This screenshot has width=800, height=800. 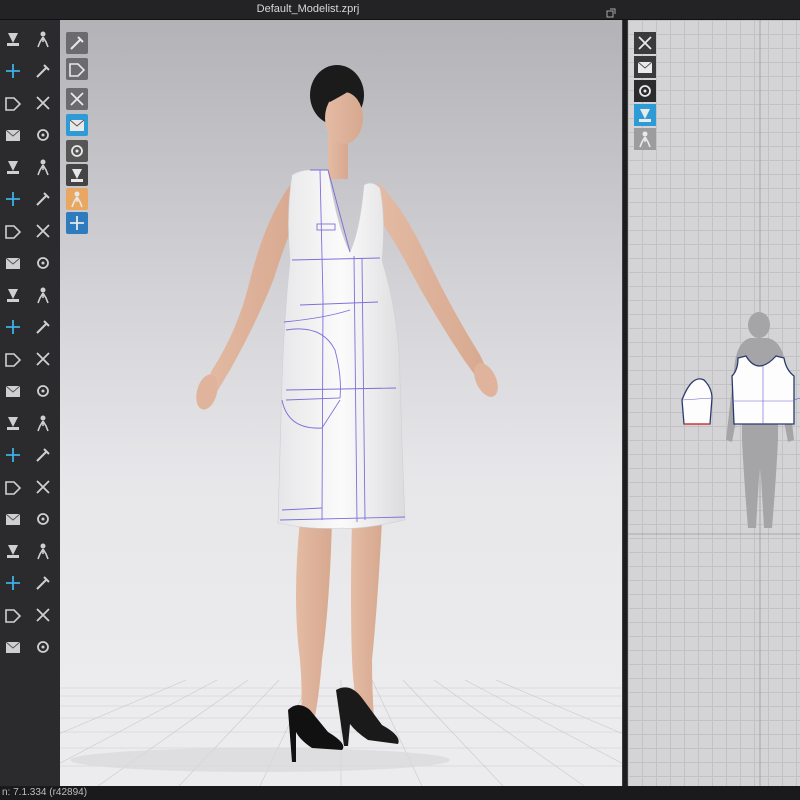 I want to click on fabric-texture-icon, so click(x=13, y=263).